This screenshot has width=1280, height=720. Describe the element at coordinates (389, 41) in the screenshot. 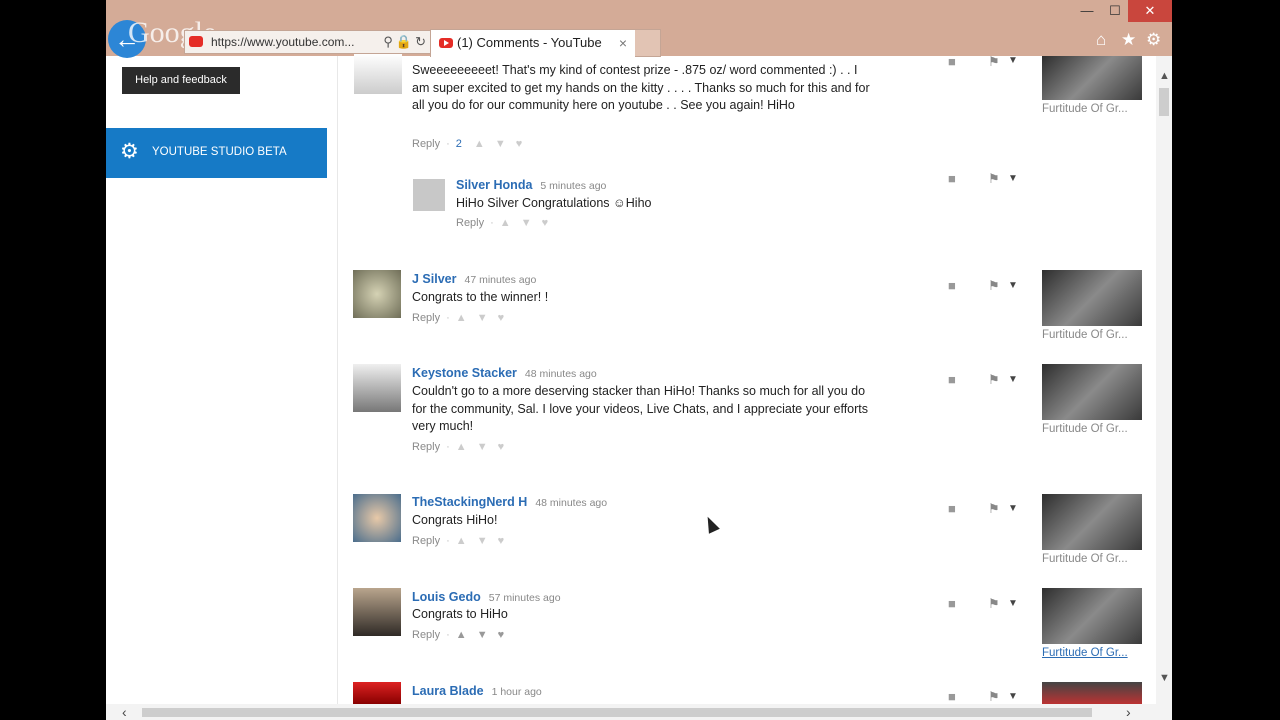

I see `search-icon: ⚲` at that location.